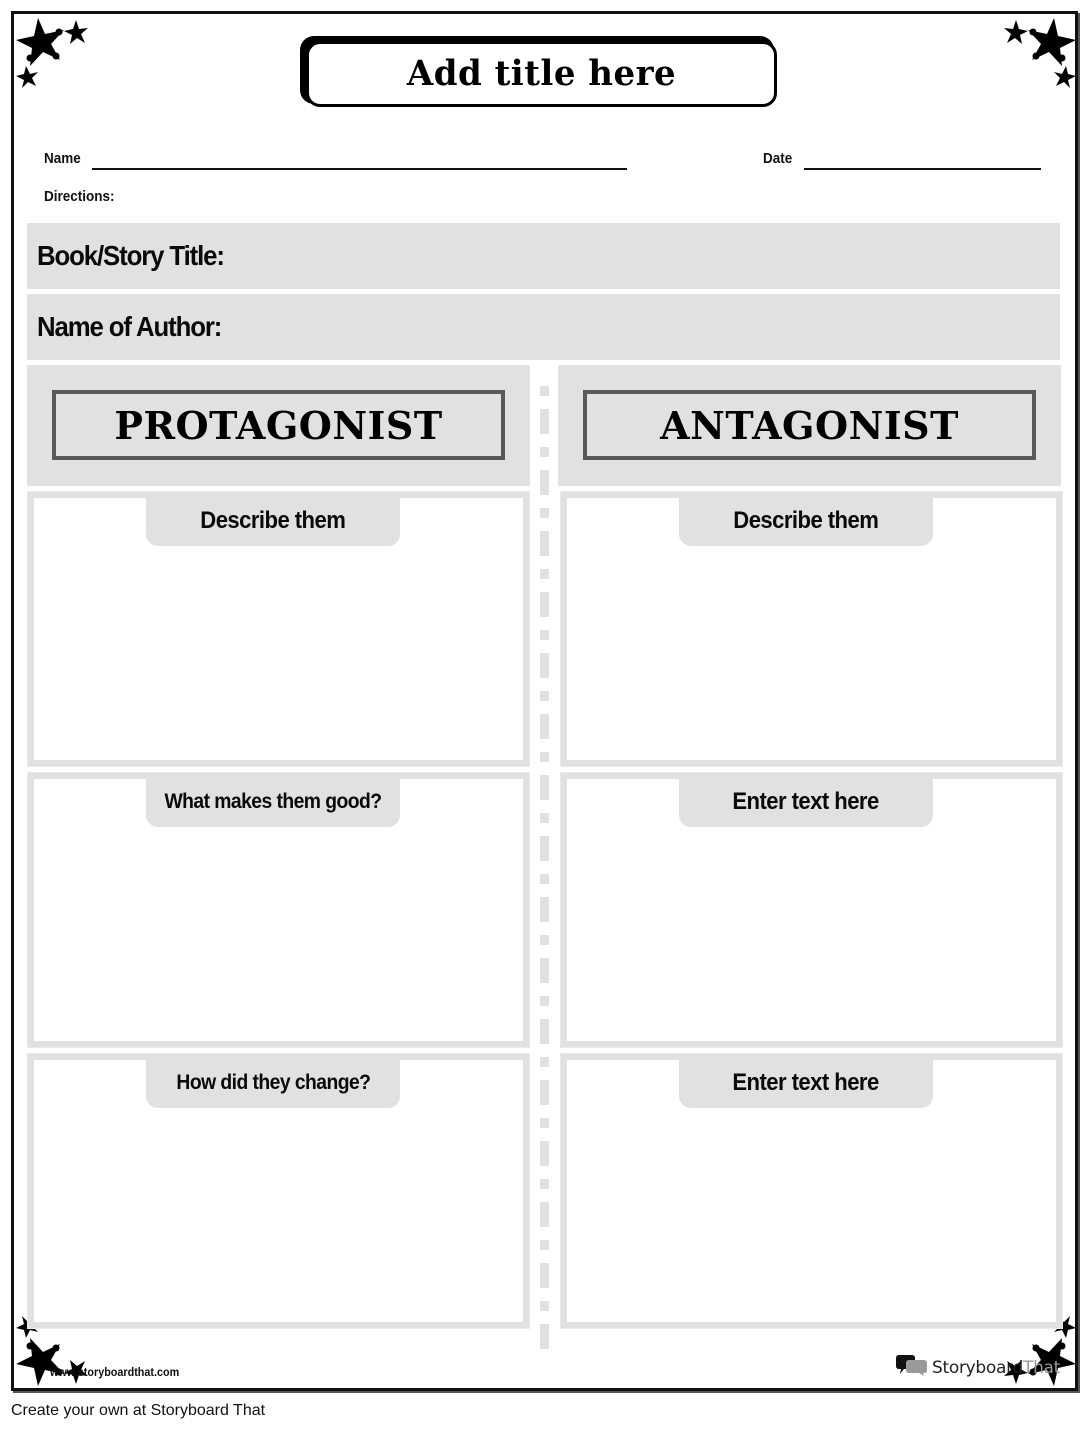 This screenshot has height=1430, width=1091. I want to click on prompt-tab: How did they change?, so click(273, 1084).